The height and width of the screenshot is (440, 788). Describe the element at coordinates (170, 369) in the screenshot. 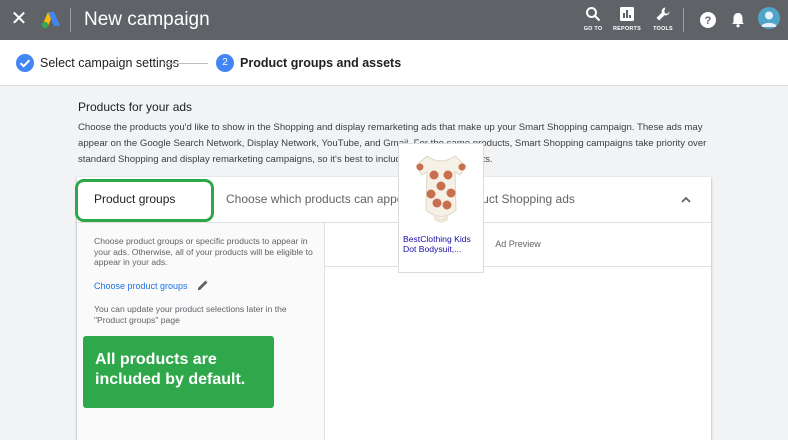

I see `callout-text: All products are included by default.` at that location.